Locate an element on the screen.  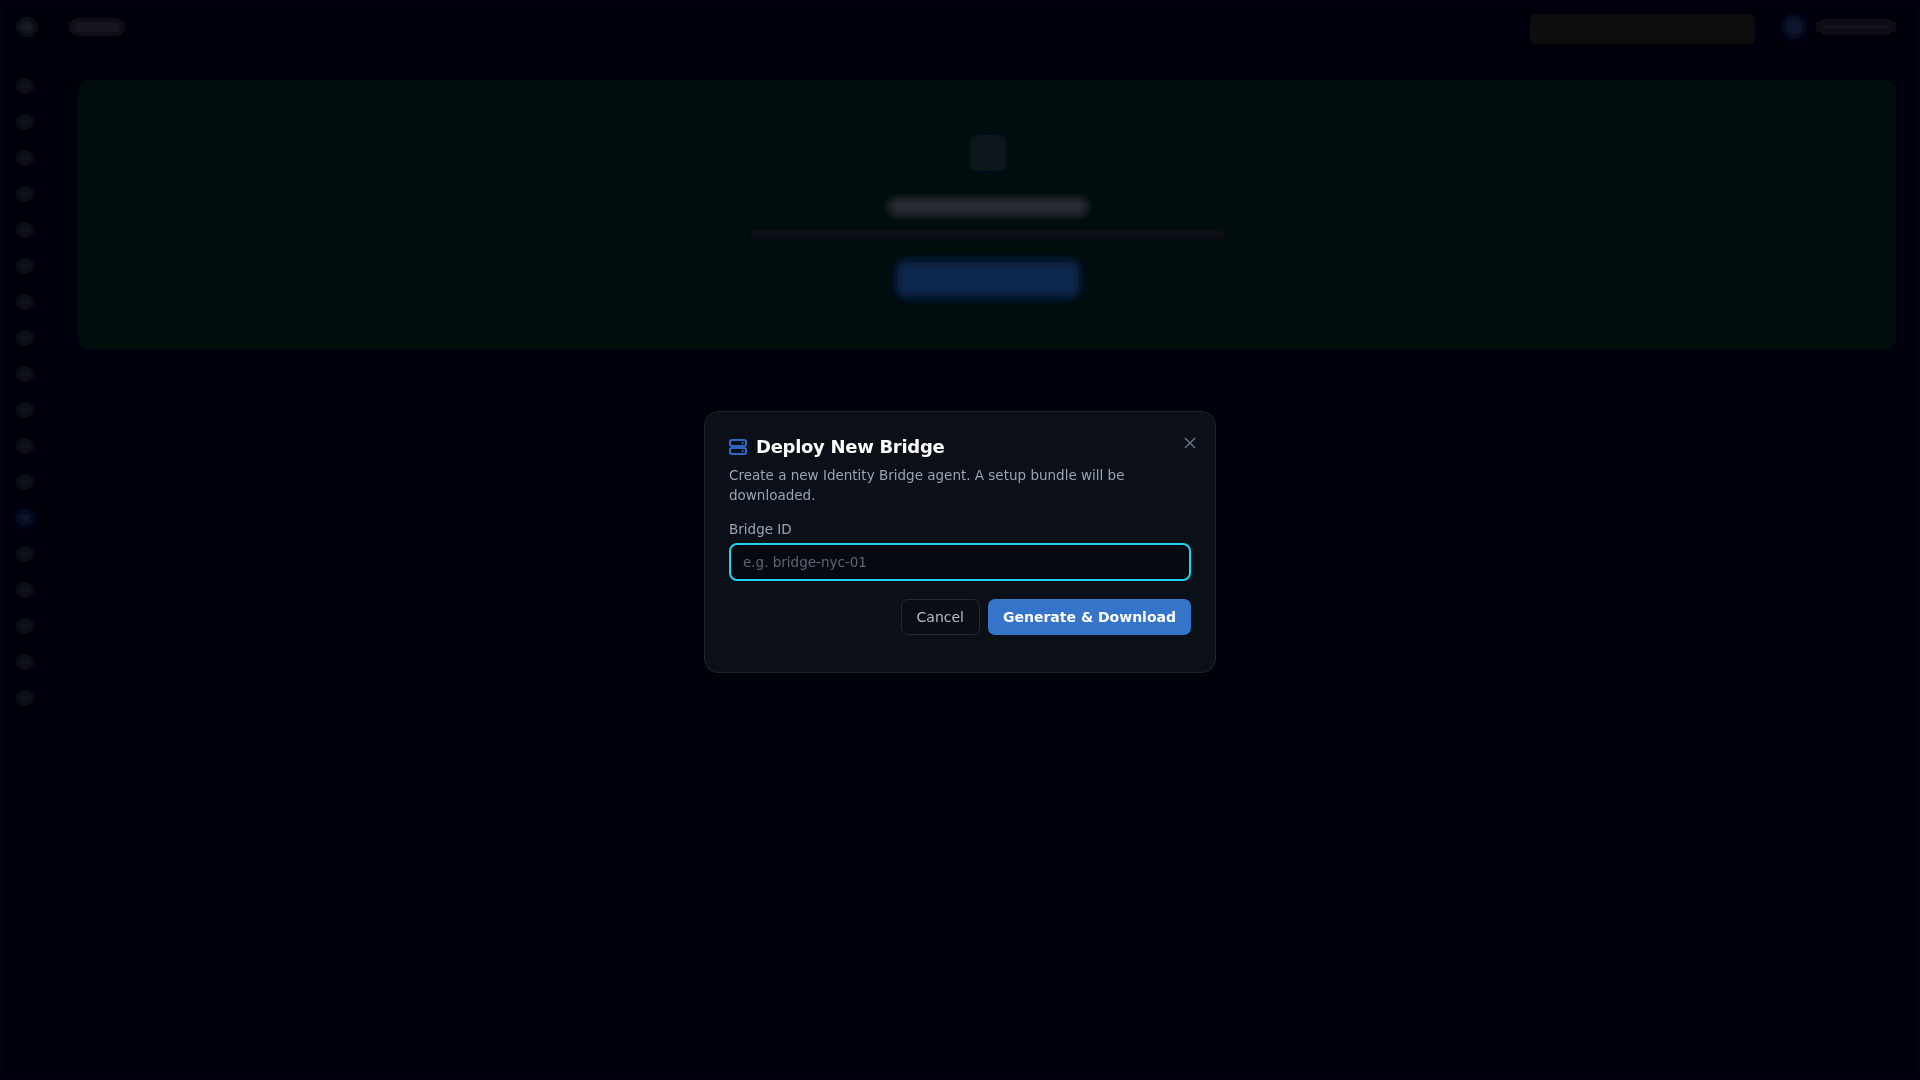
close-icon is located at coordinates (1190, 443).